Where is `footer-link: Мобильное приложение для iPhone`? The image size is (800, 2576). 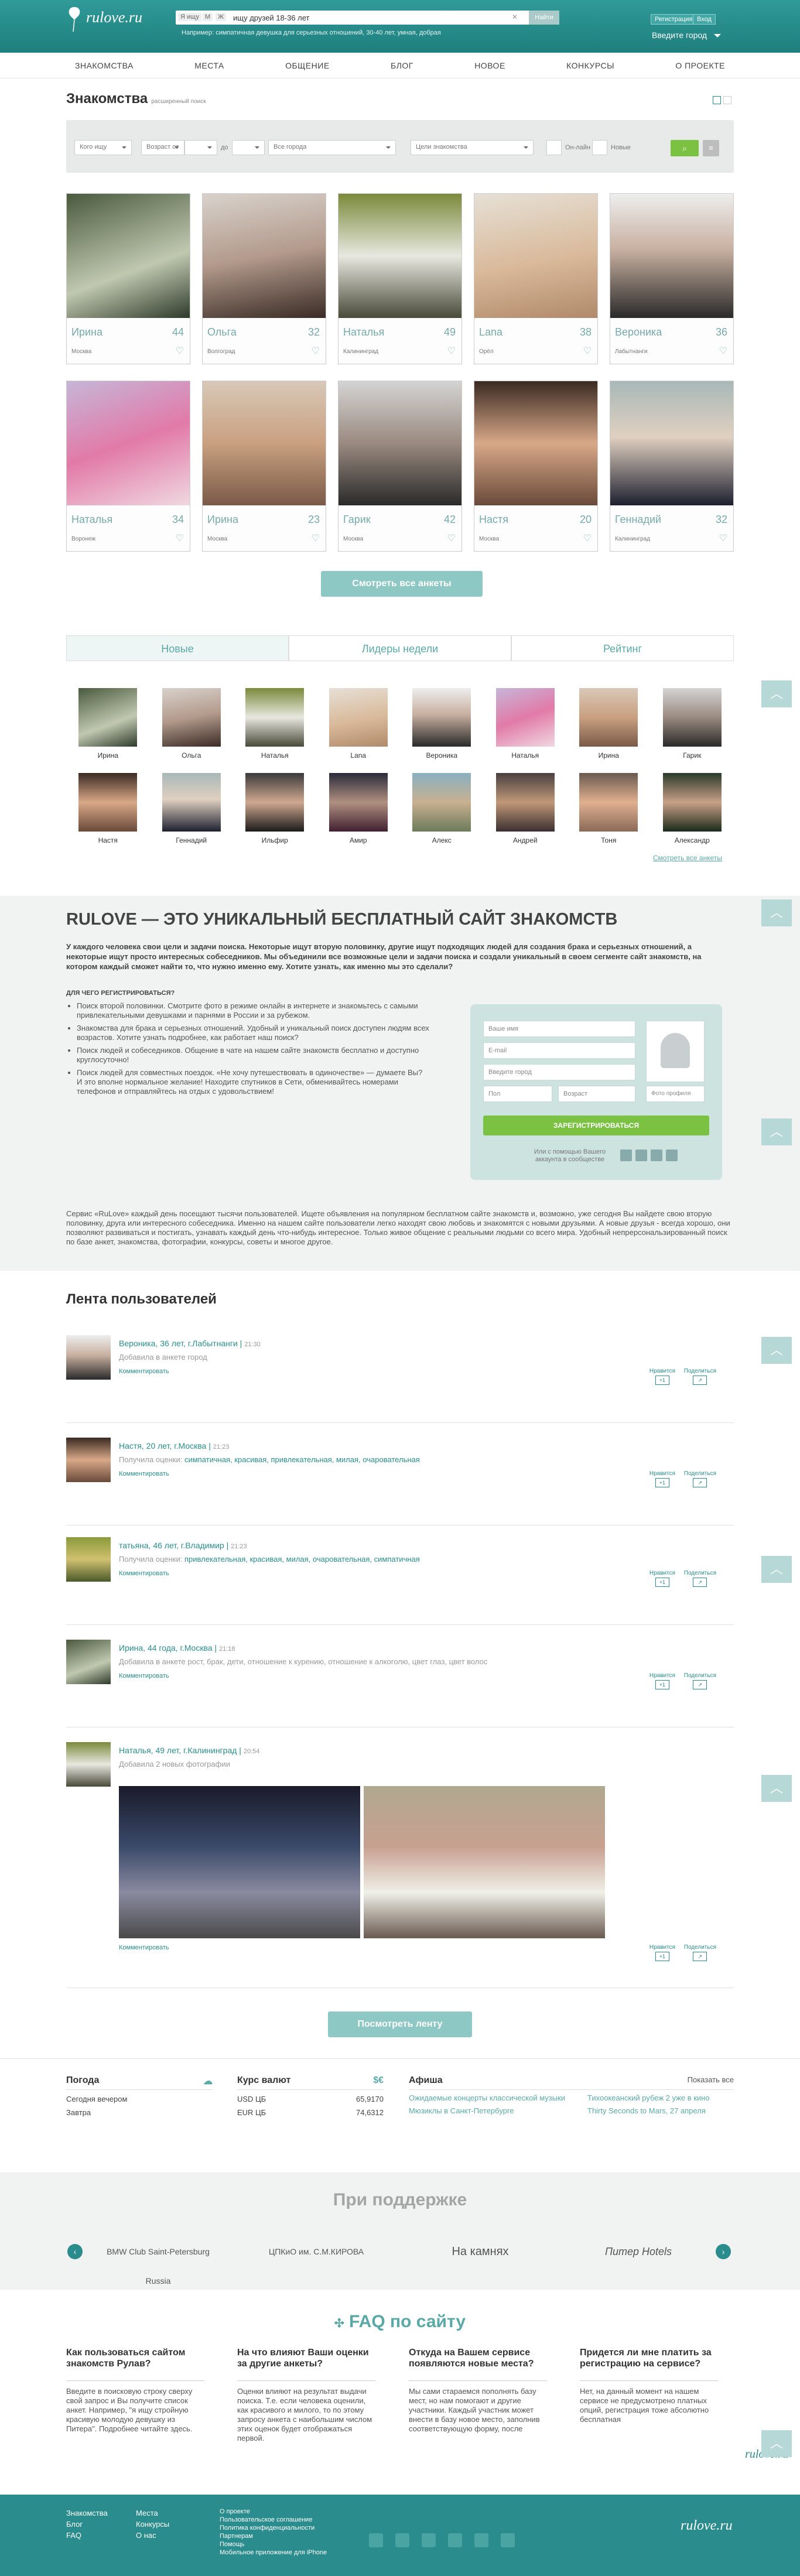 footer-link: Мобильное приложение для iPhone is located at coordinates (273, 2552).